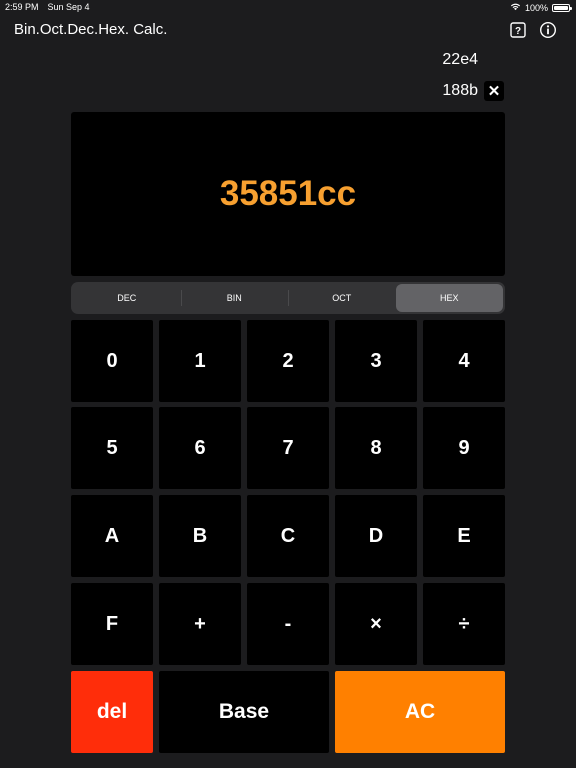 This screenshot has height=768, width=576. What do you see at coordinates (342, 298) in the screenshot?
I see `mode-oct: OCT` at bounding box center [342, 298].